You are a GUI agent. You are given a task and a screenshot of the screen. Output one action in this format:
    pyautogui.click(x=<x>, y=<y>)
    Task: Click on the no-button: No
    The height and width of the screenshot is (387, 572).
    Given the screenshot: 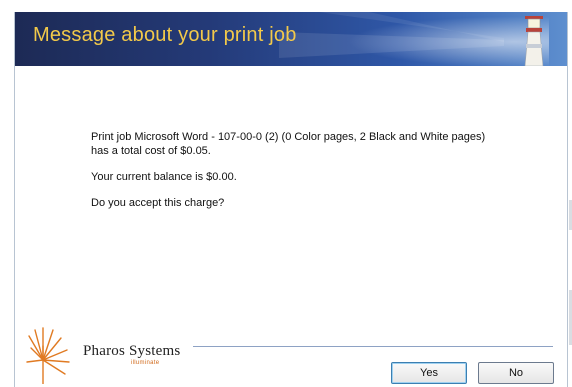 What is the action you would take?
    pyautogui.click(x=516, y=373)
    